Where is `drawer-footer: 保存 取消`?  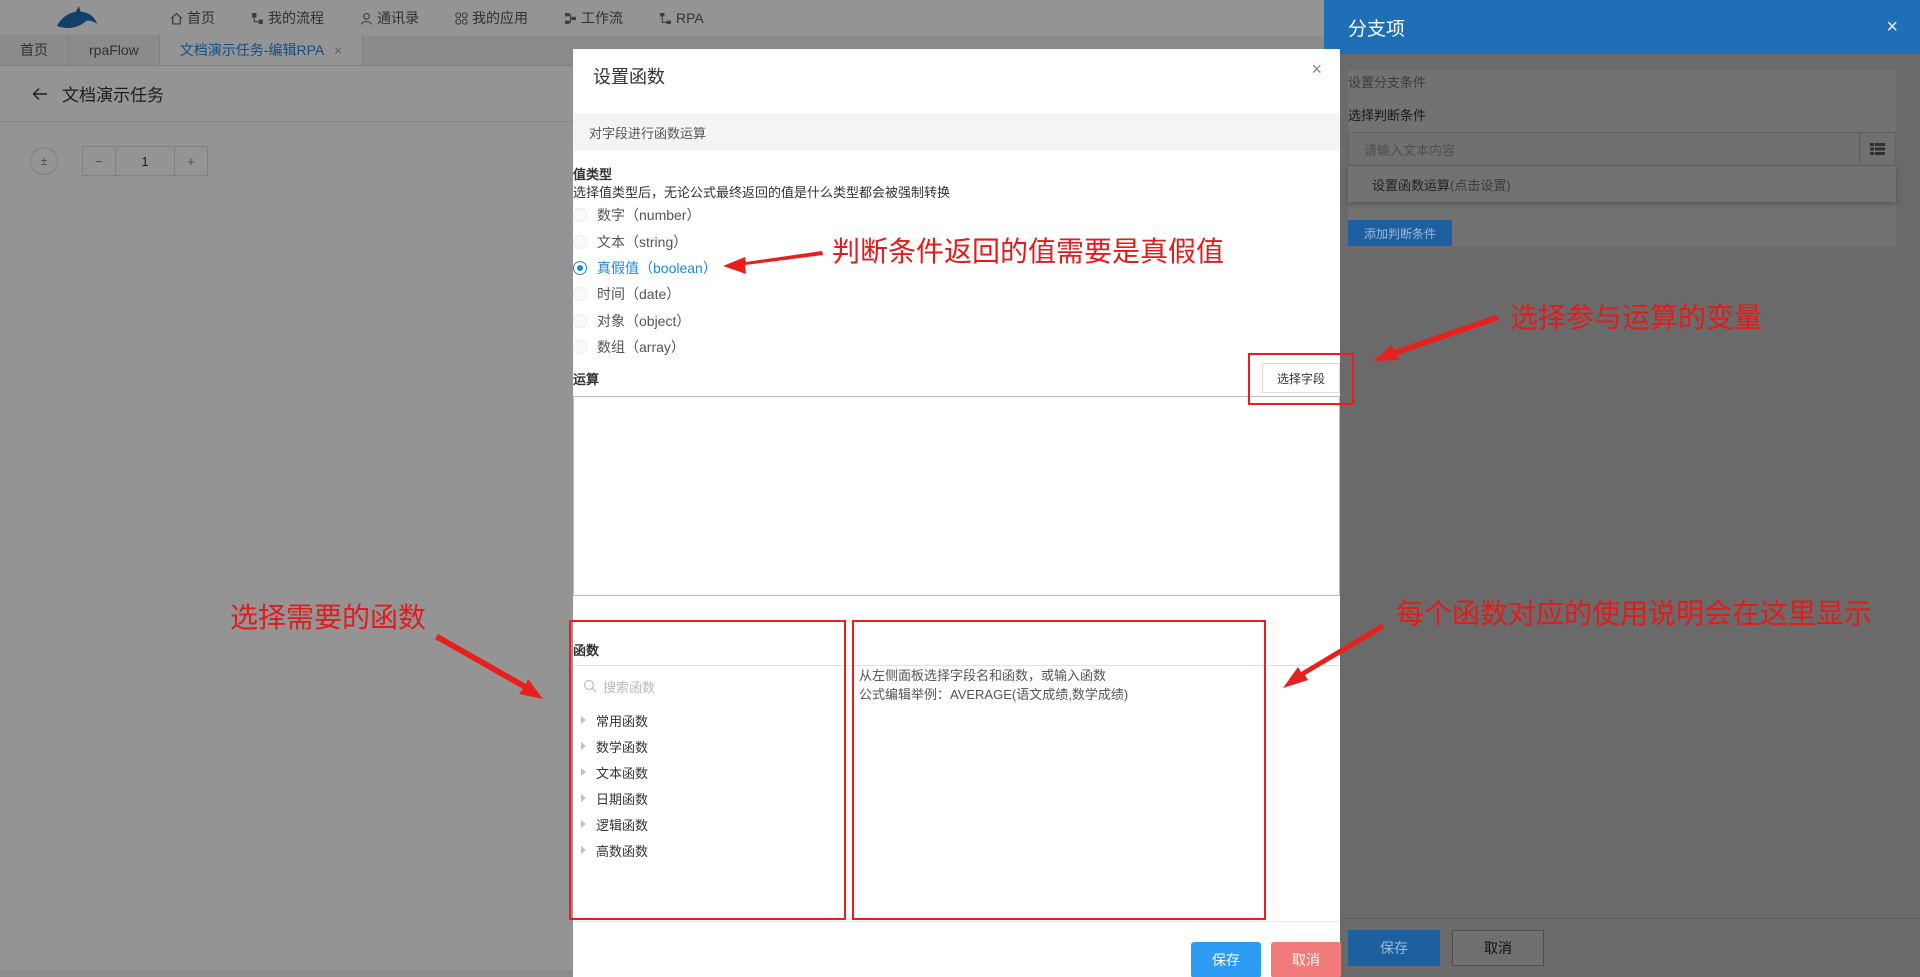
drawer-footer: 保存 取消 is located at coordinates (1622, 947).